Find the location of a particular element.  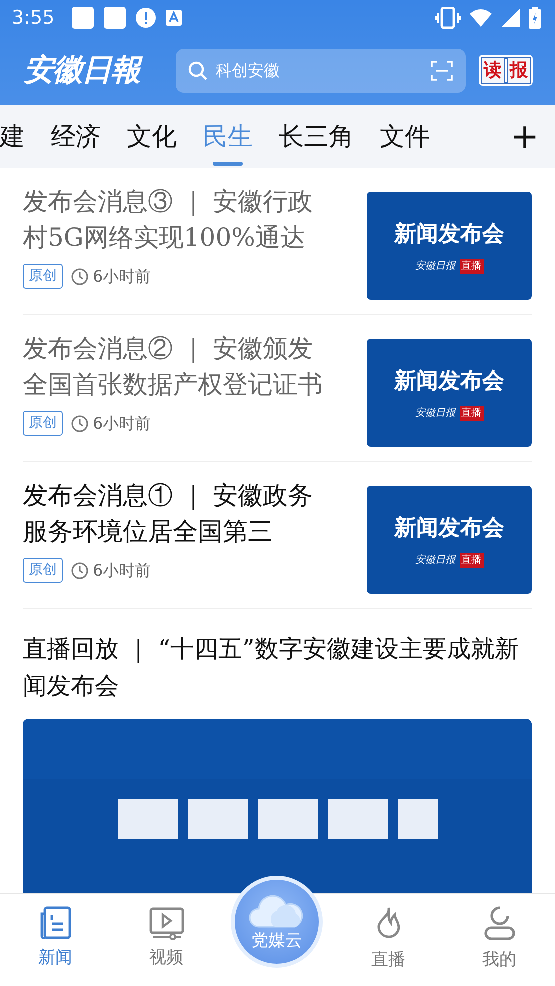

battery-icon is located at coordinates (535, 18).